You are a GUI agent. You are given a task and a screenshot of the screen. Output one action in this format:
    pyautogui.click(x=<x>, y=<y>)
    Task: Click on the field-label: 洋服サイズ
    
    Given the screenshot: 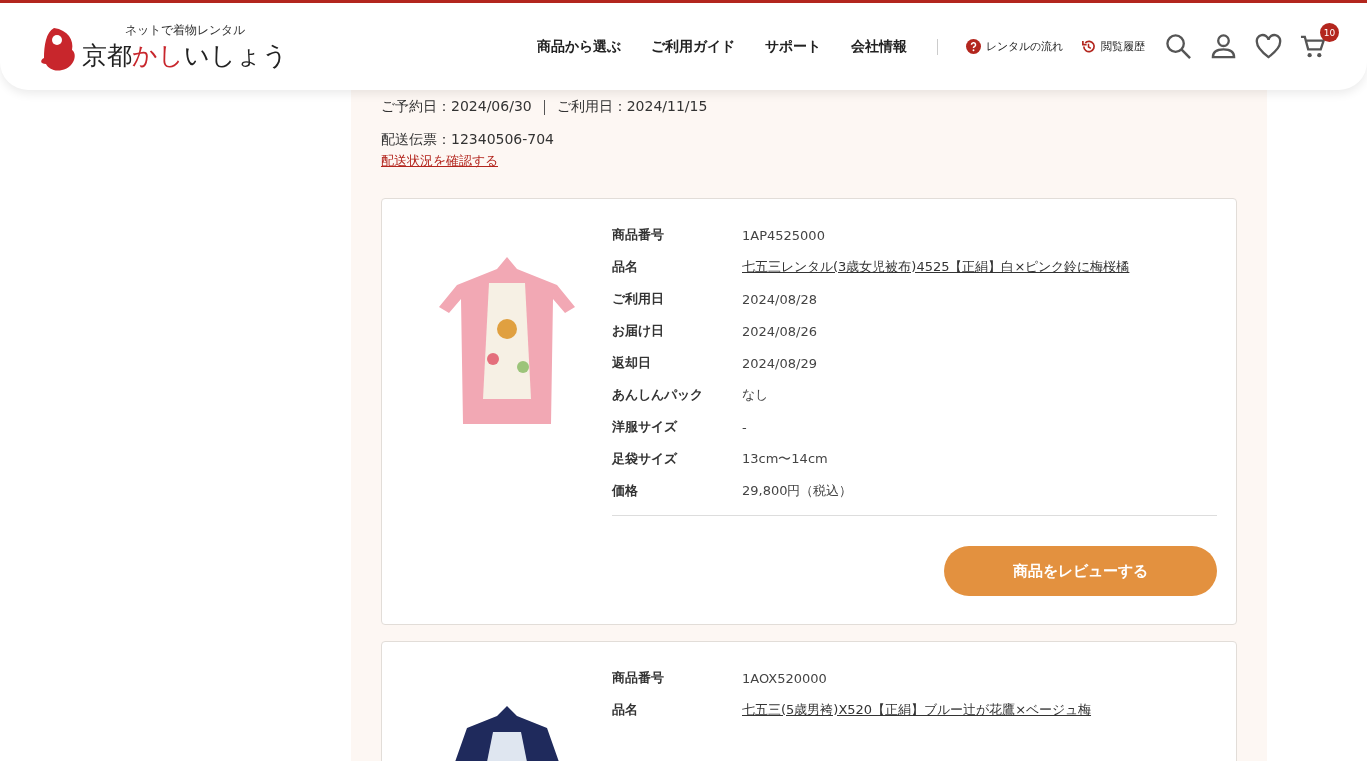 What is the action you would take?
    pyautogui.click(x=645, y=427)
    